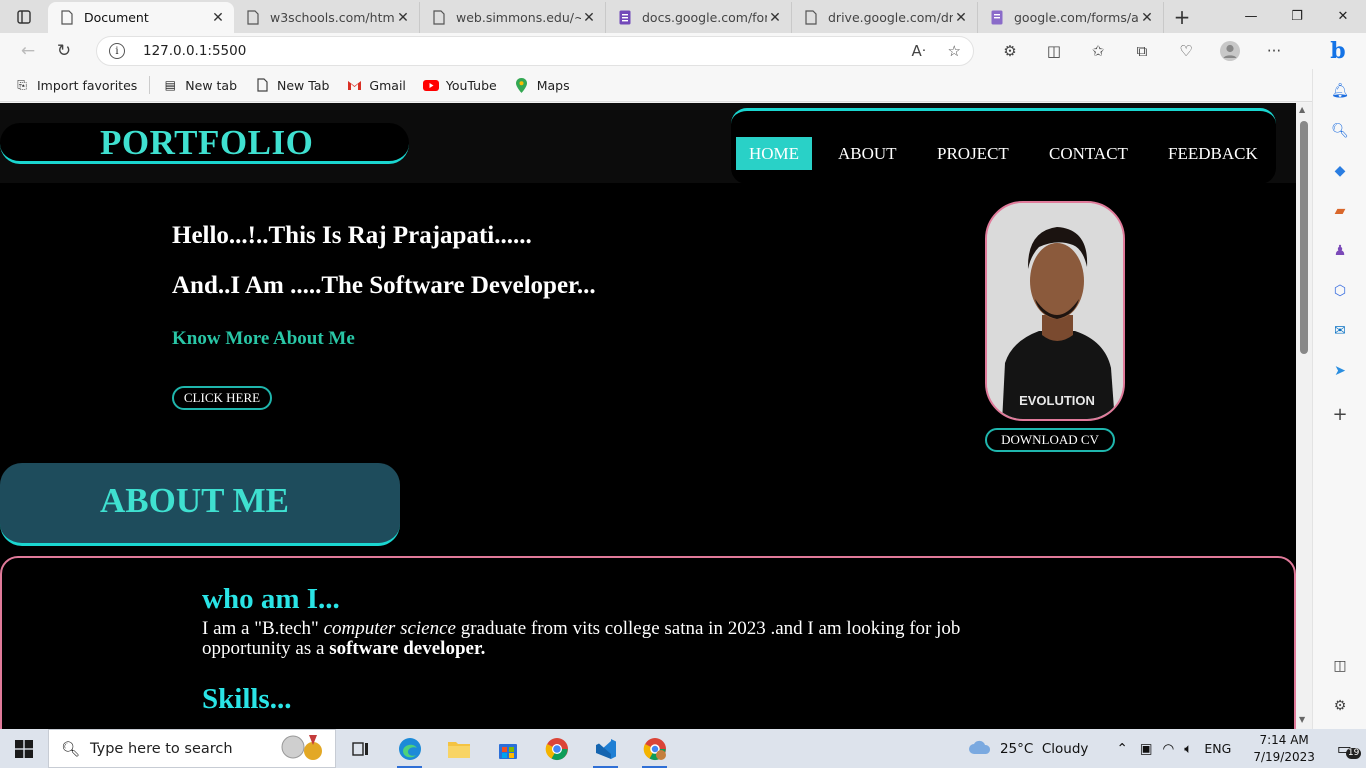 Image resolution: width=1366 pixels, height=768 pixels. Describe the element at coordinates (699, 17) in the screenshot. I see `tab-google-forms: docs.google.com/form ✕` at that location.